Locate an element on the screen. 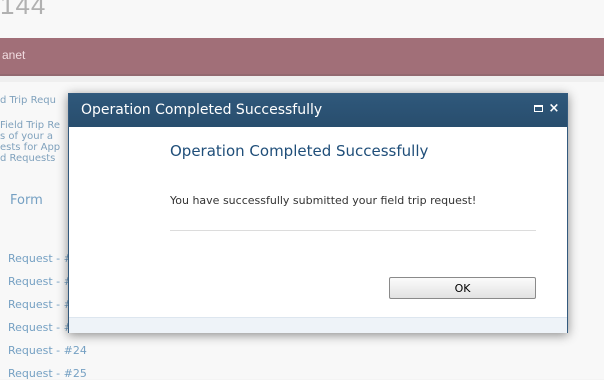 The height and width of the screenshot is (380, 604). close-button: × is located at coordinates (554, 108).